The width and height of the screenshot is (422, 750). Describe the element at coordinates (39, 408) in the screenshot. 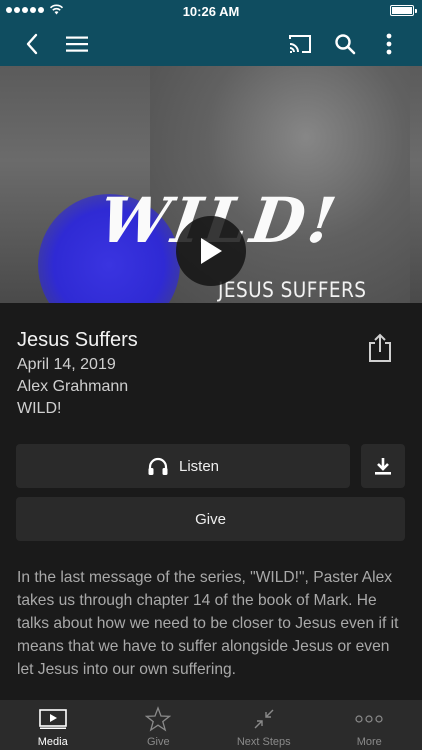

I see `sermon-series: WILD!` at that location.